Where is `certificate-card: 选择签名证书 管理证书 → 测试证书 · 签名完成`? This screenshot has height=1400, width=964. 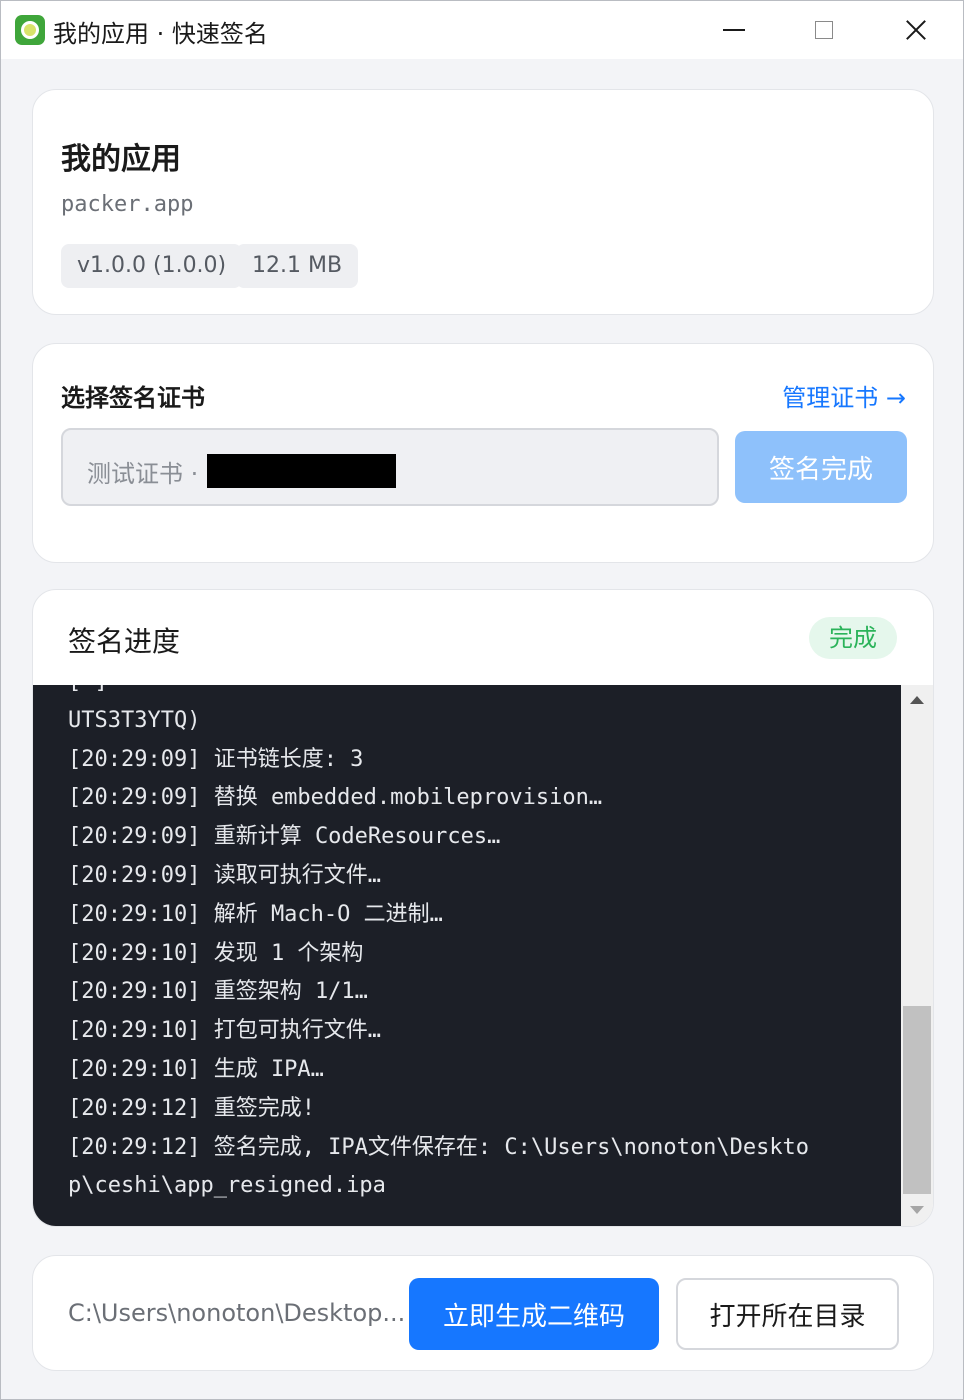
certificate-card: 选择签名证书 管理证书 → 测试证书 · 签名完成 is located at coordinates (483, 453).